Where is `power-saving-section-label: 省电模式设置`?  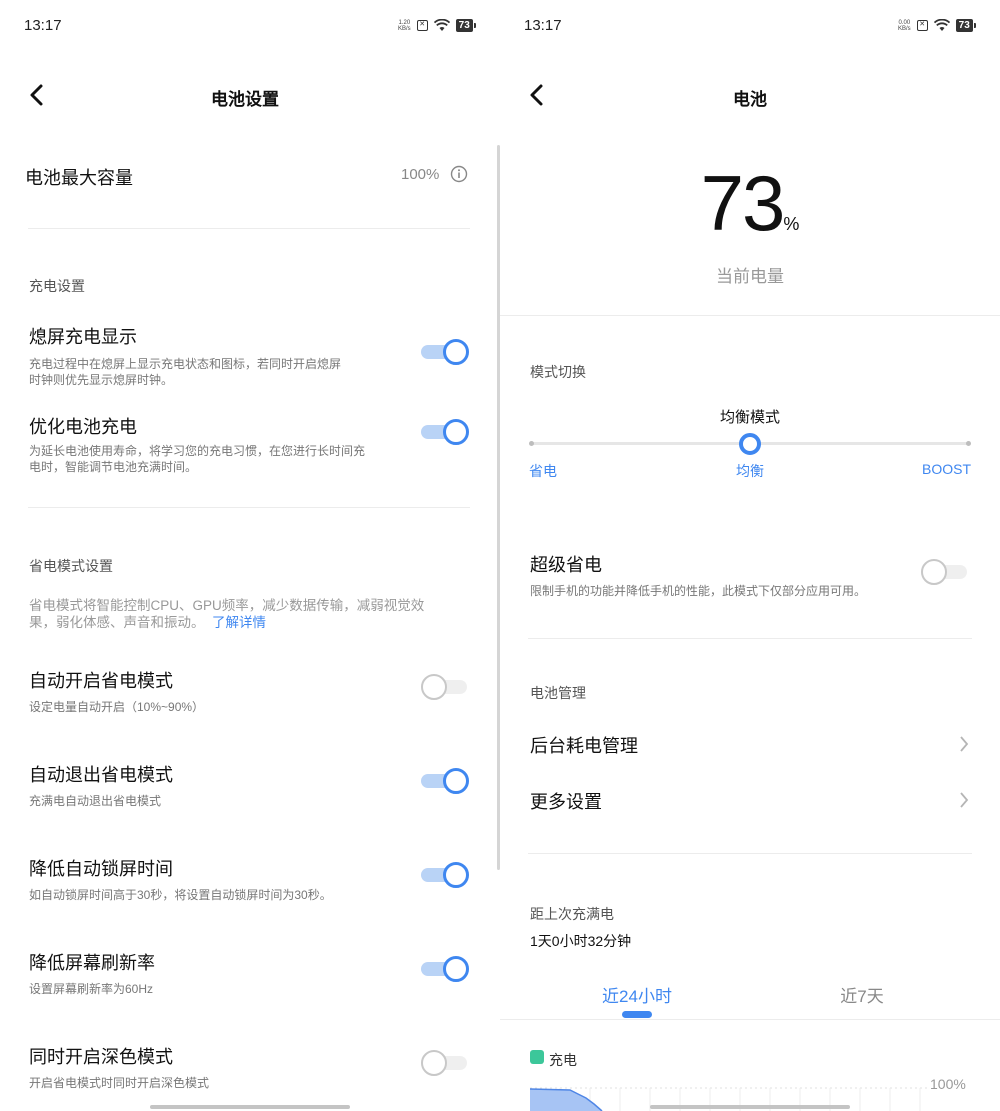 power-saving-section-label: 省电模式设置 is located at coordinates (71, 566).